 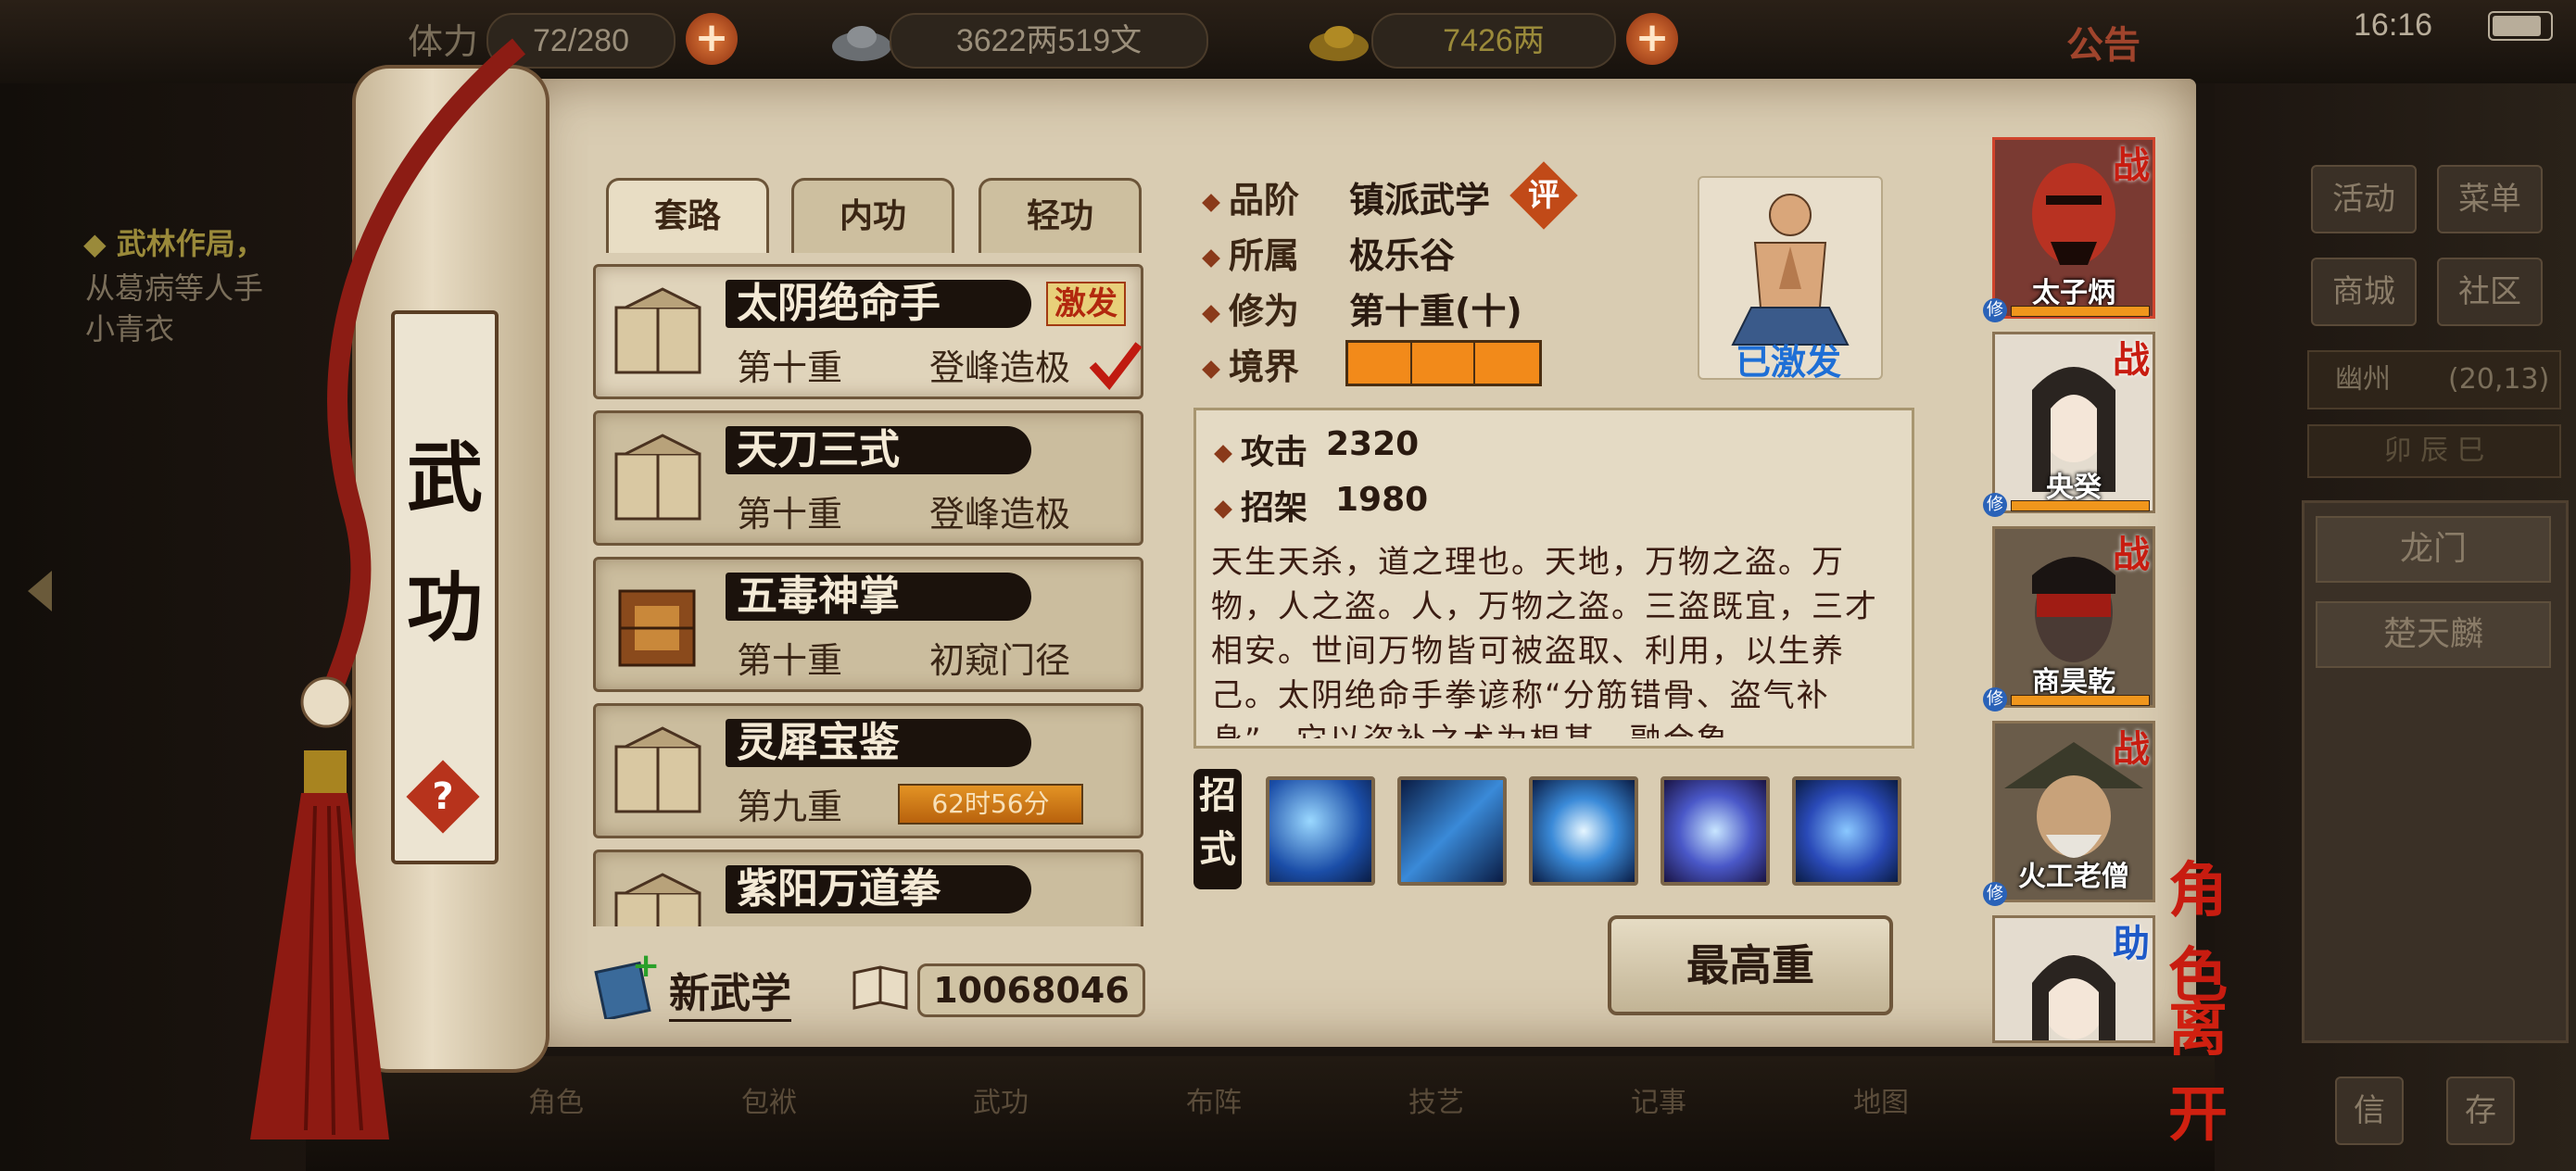 What do you see at coordinates (2434, 451) in the screenshot?
I see `time-of-day-bar: 卯 辰 巳` at bounding box center [2434, 451].